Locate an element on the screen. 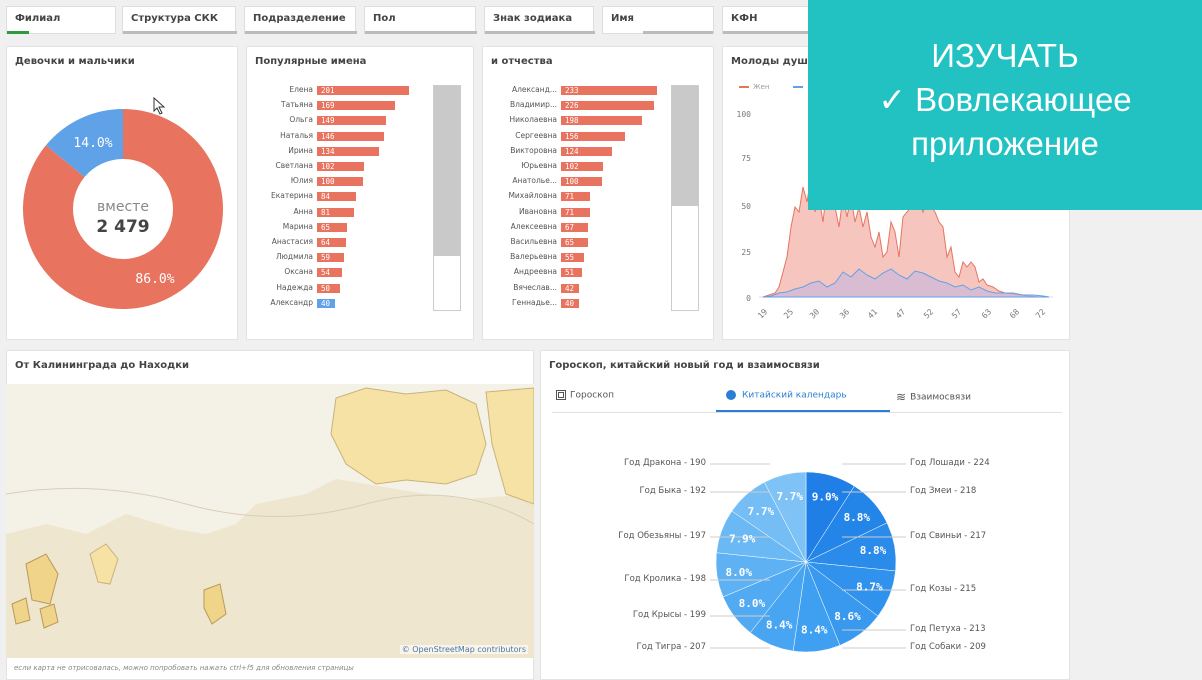  pie-pct-label: 8.6% is located at coordinates (847, 616).